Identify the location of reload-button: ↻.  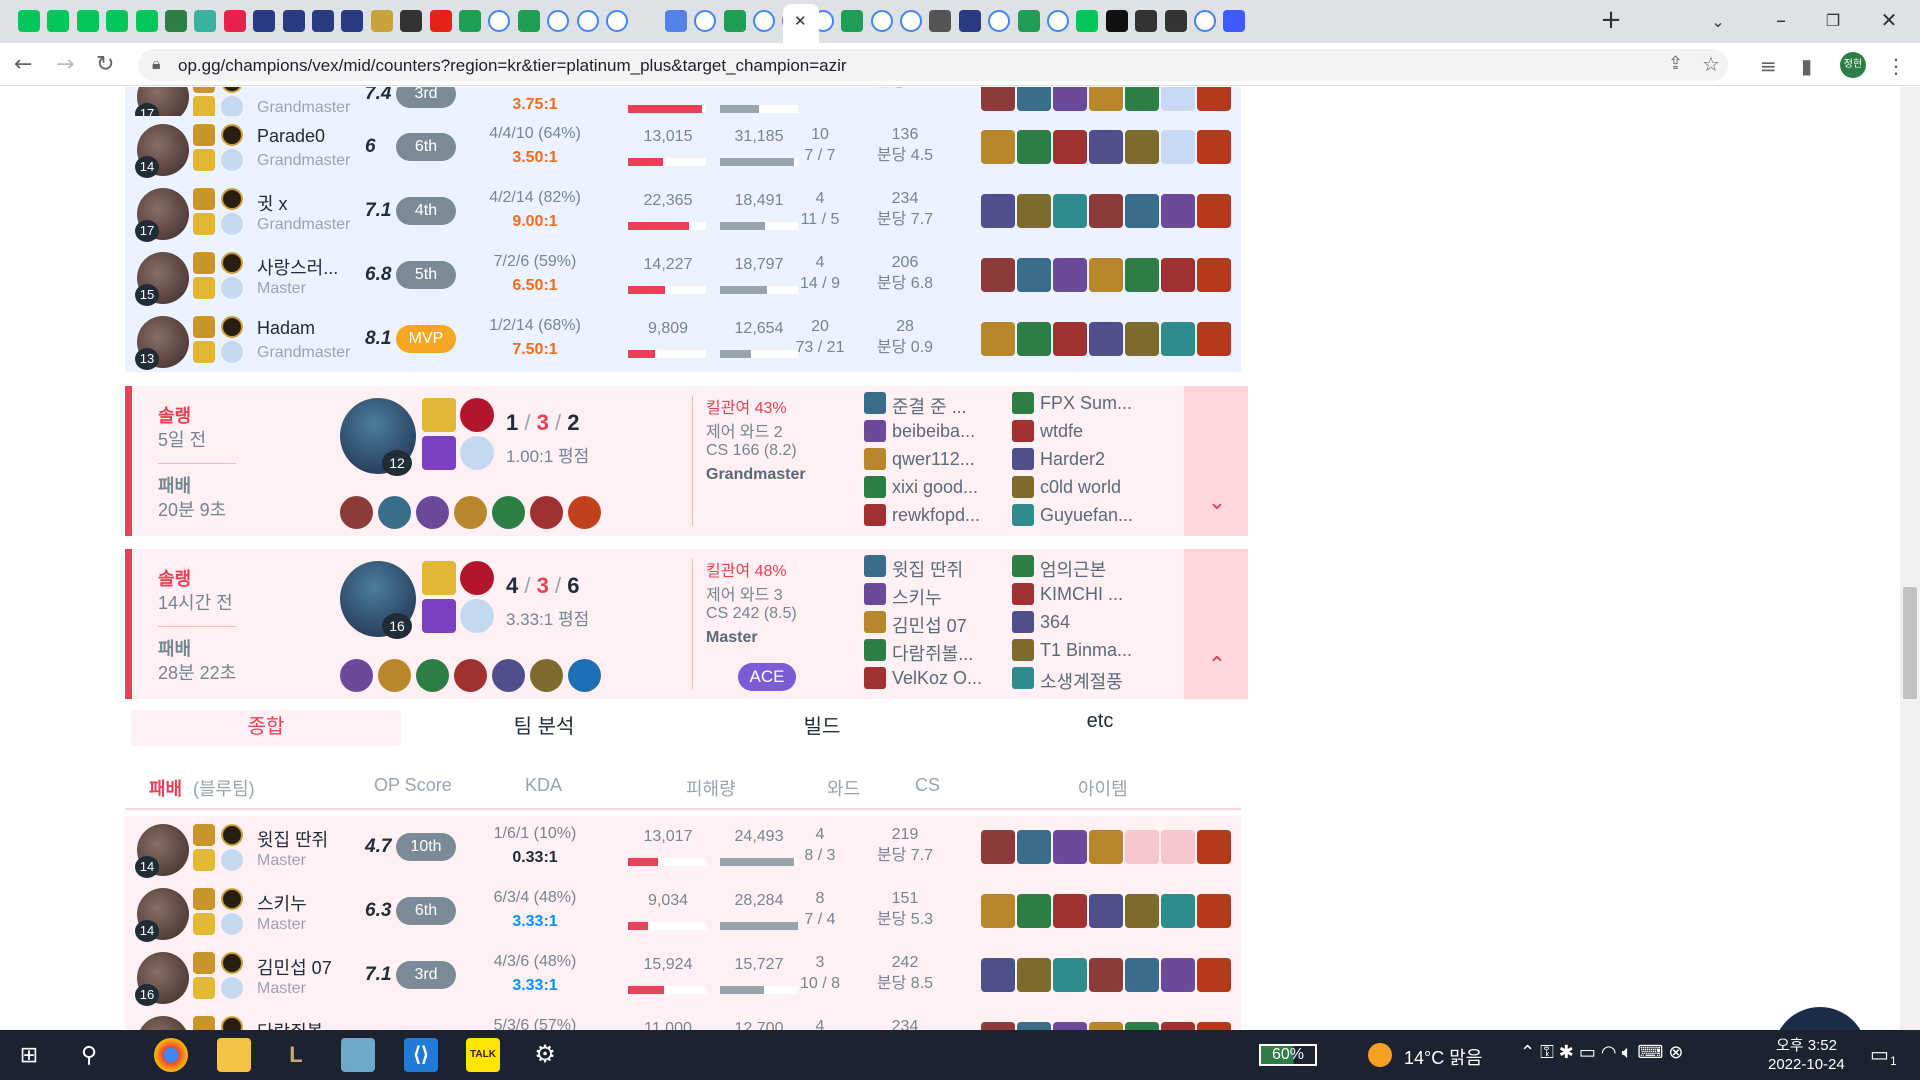
(105, 64).